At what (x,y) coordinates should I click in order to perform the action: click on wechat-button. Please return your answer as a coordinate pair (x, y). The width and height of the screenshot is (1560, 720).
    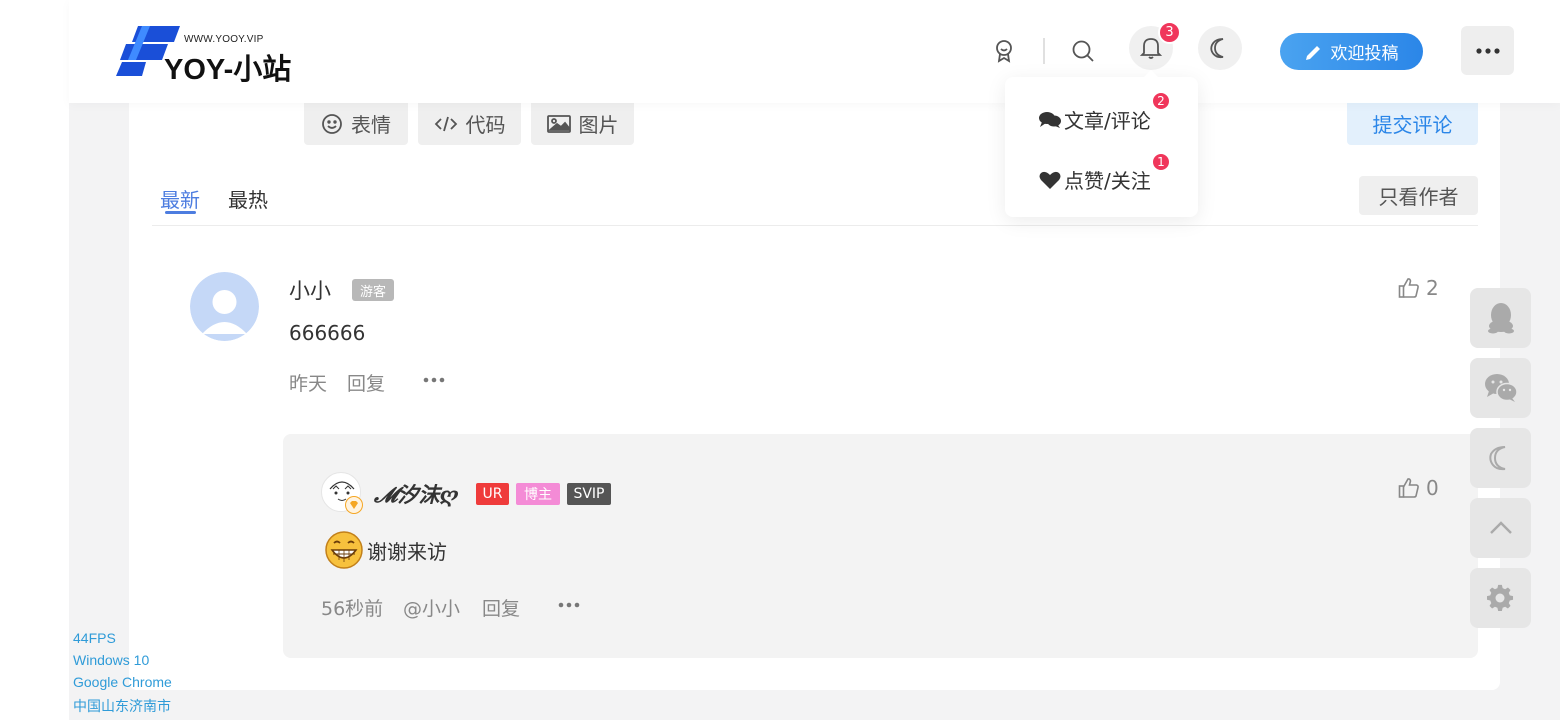
    Looking at the image, I should click on (1500, 388).